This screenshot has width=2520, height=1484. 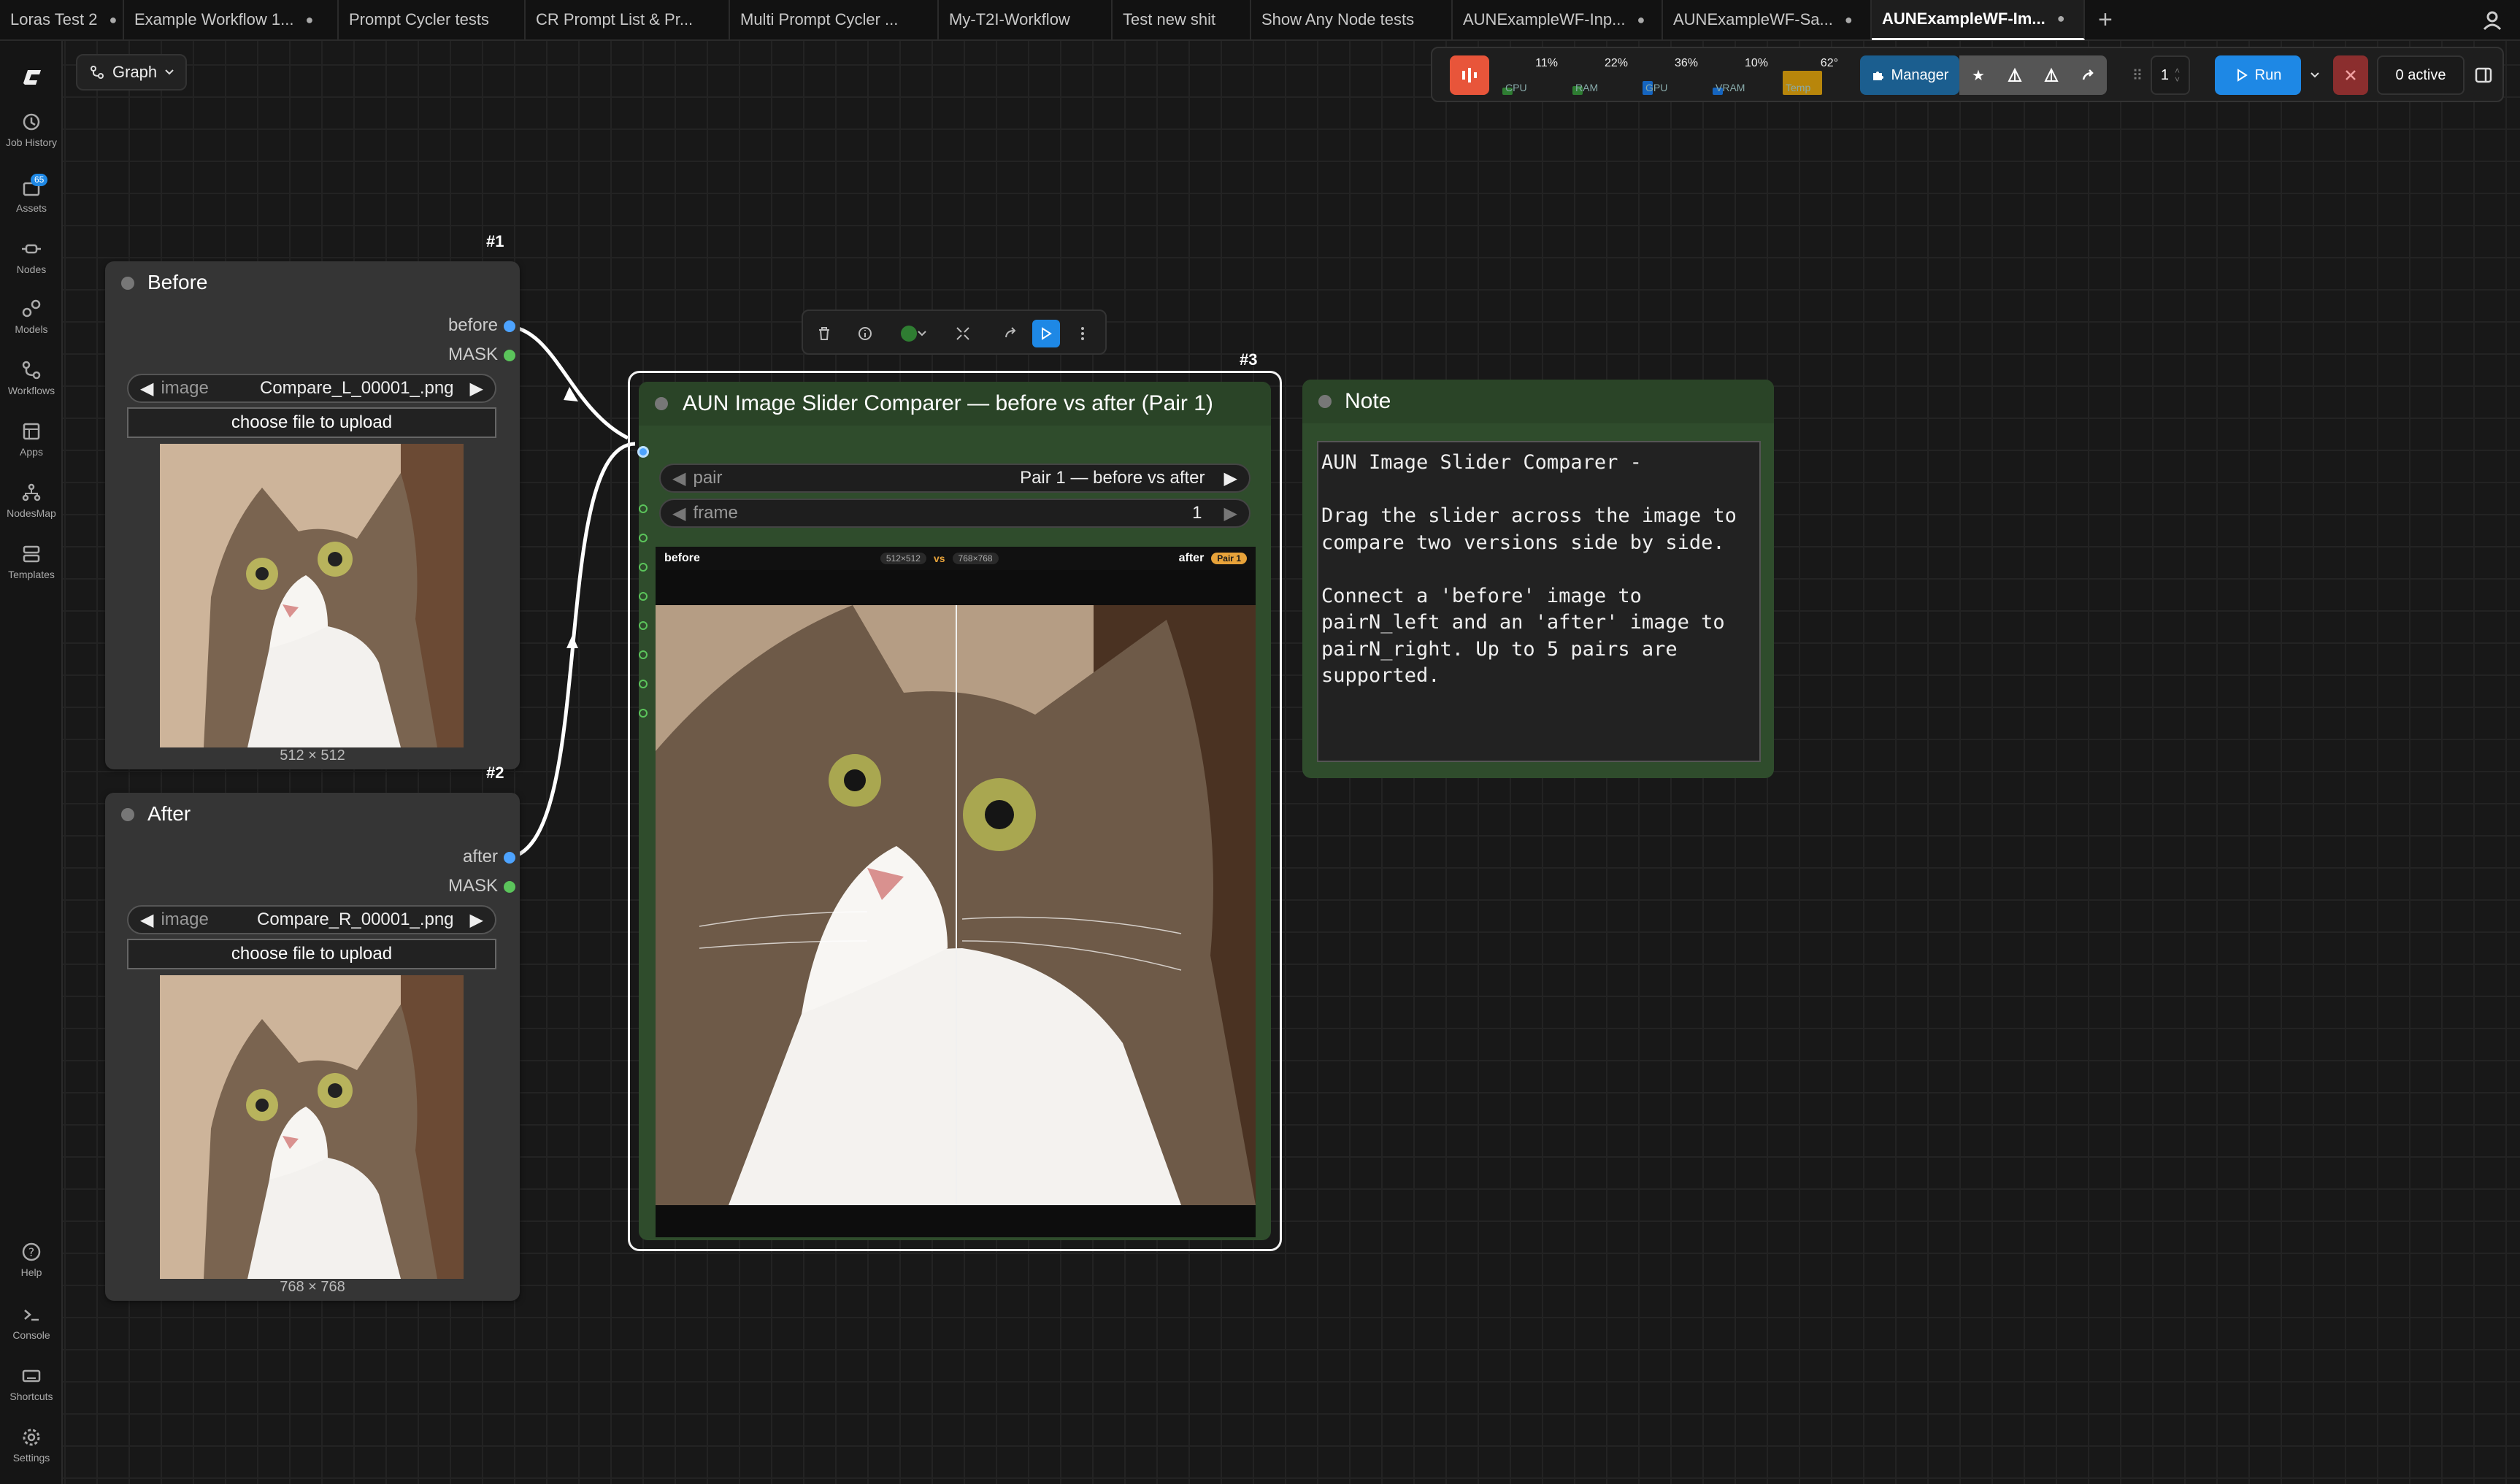 I want to click on right-label: after, so click(x=1191, y=558).